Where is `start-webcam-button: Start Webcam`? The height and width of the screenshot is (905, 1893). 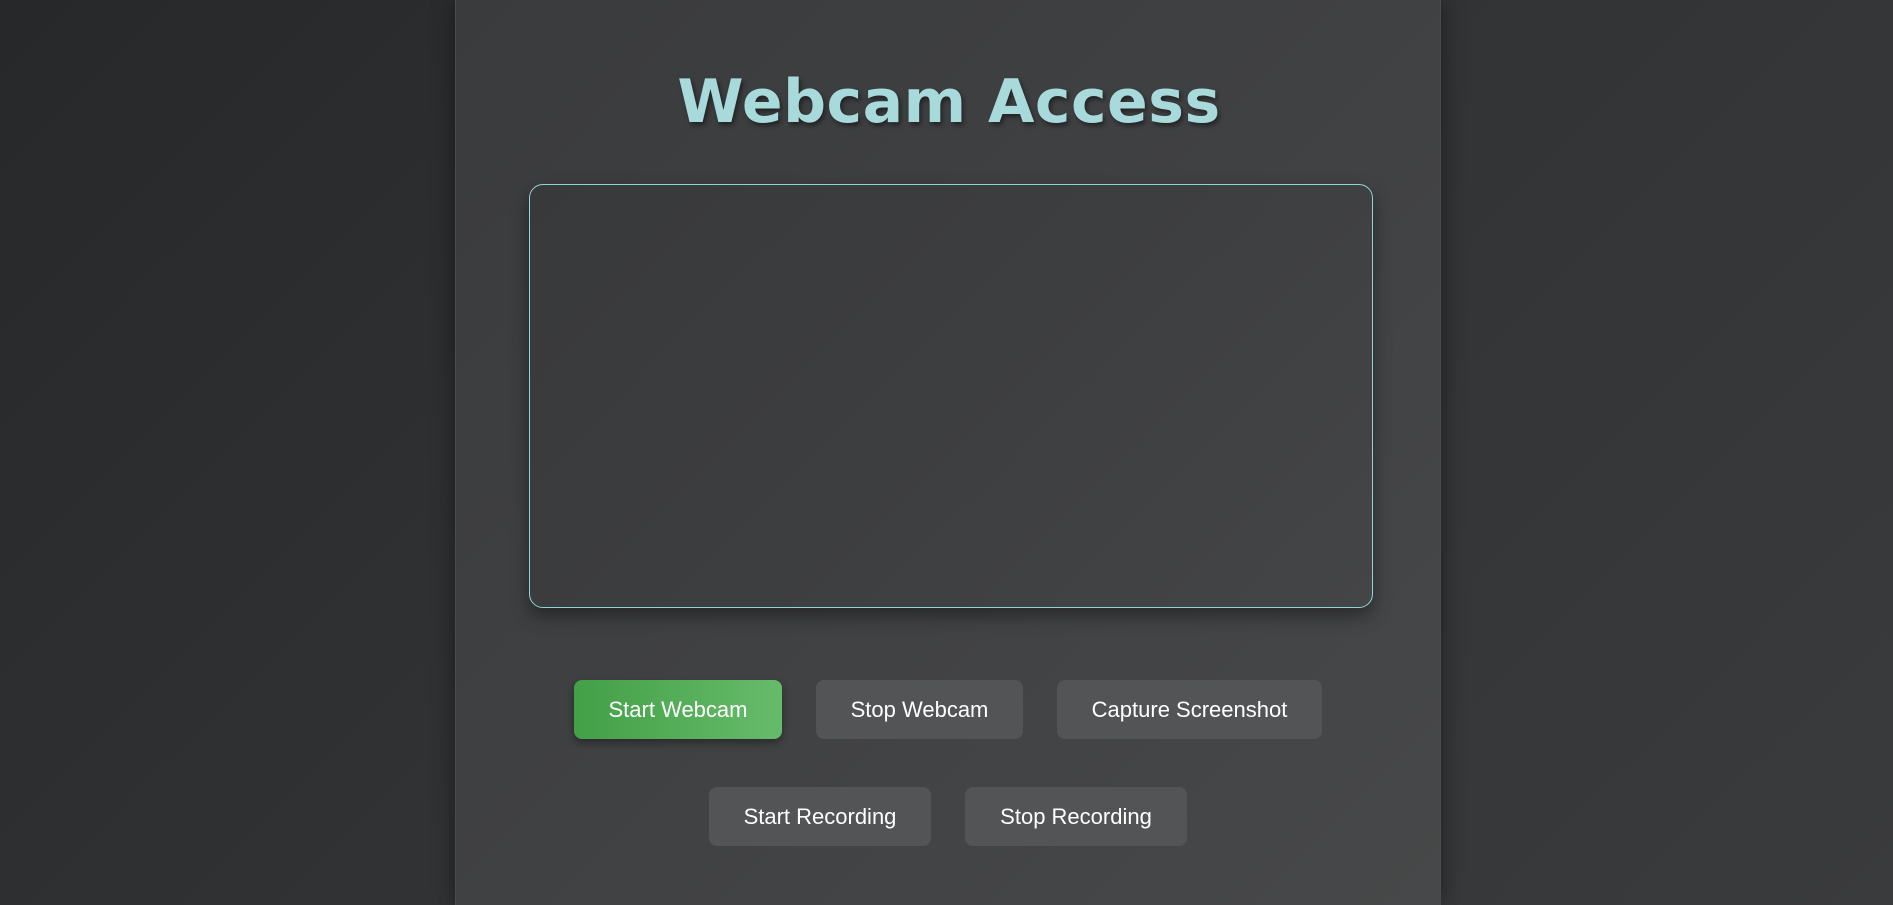 start-webcam-button: Start Webcam is located at coordinates (678, 709).